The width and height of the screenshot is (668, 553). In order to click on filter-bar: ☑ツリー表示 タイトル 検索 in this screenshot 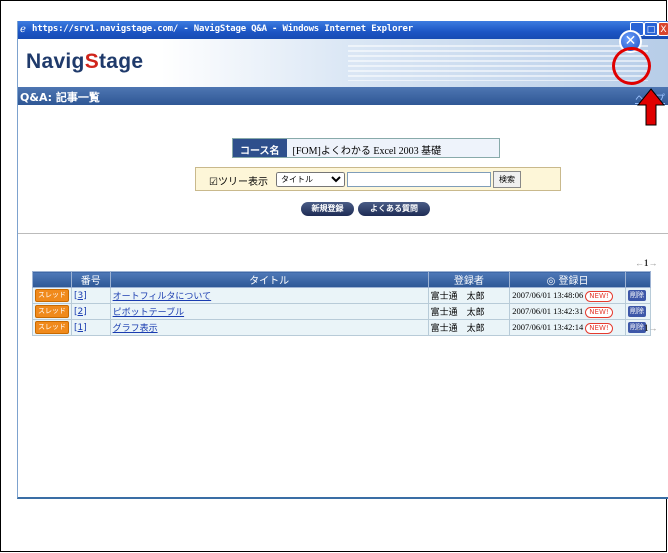, I will do `click(378, 179)`.